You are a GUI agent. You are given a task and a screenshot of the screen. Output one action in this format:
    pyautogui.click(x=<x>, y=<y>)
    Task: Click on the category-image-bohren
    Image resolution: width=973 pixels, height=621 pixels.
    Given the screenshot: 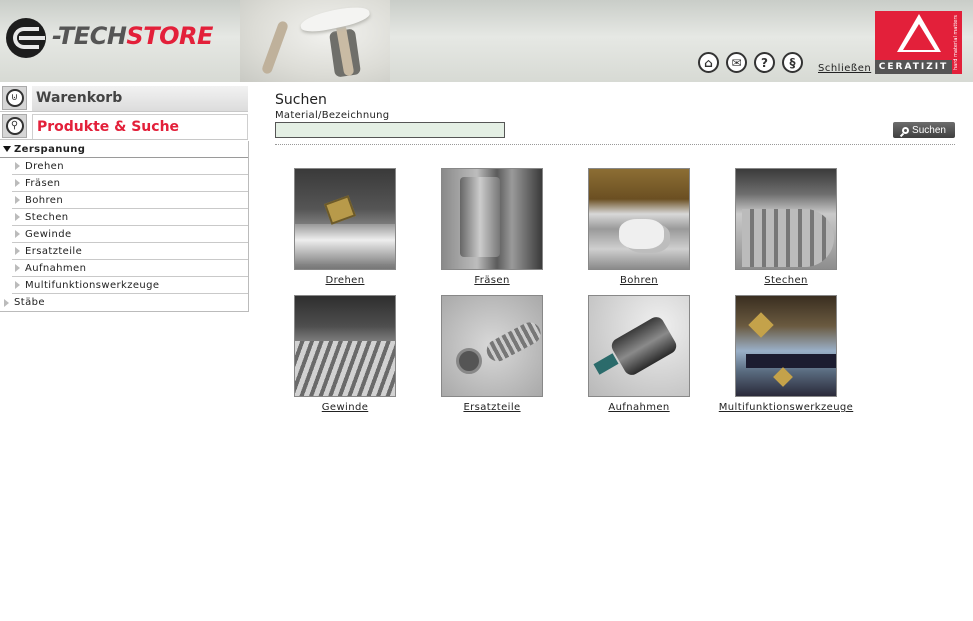 What is the action you would take?
    pyautogui.click(x=639, y=219)
    